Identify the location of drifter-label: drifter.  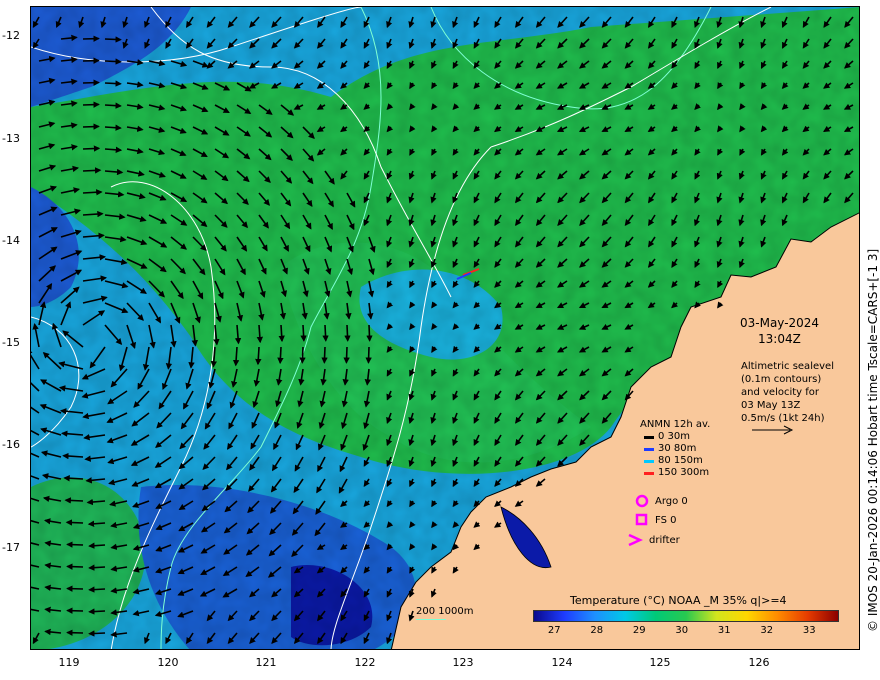
(664, 540).